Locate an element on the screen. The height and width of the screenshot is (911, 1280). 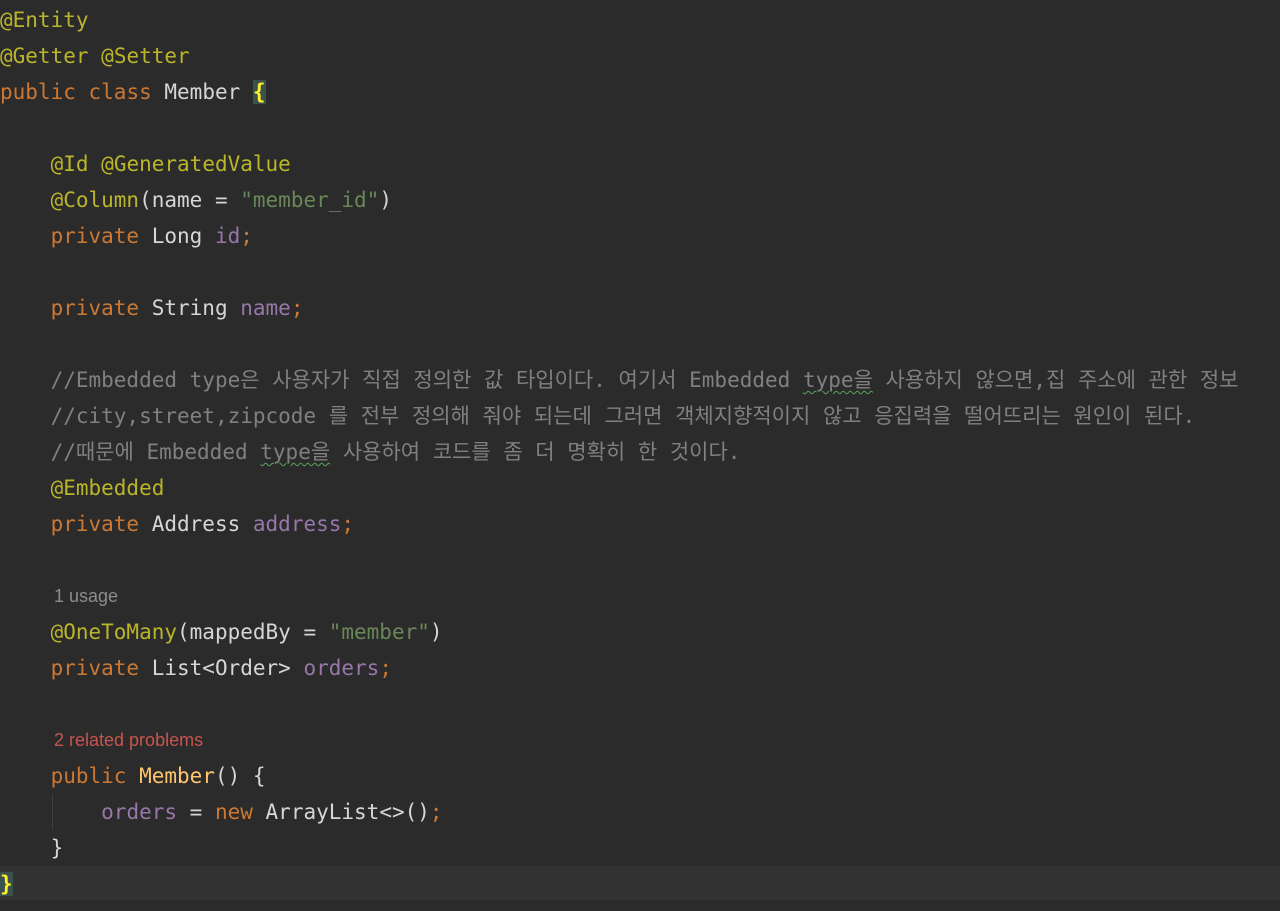
code-line-6: @Column(name = "member_id") is located at coordinates (196, 200).